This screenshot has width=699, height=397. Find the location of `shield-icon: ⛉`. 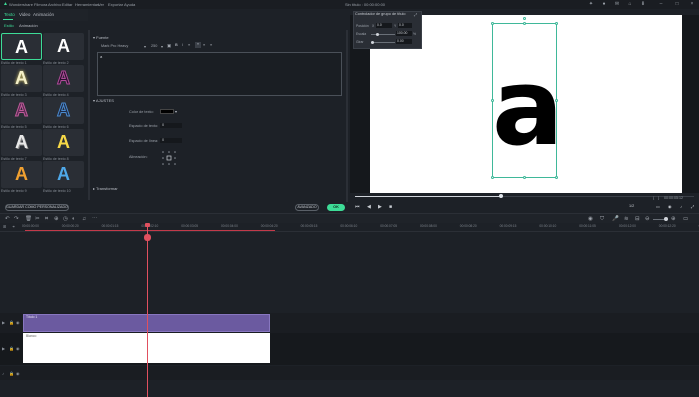

shield-icon: ⛉ is located at coordinates (602, 219).